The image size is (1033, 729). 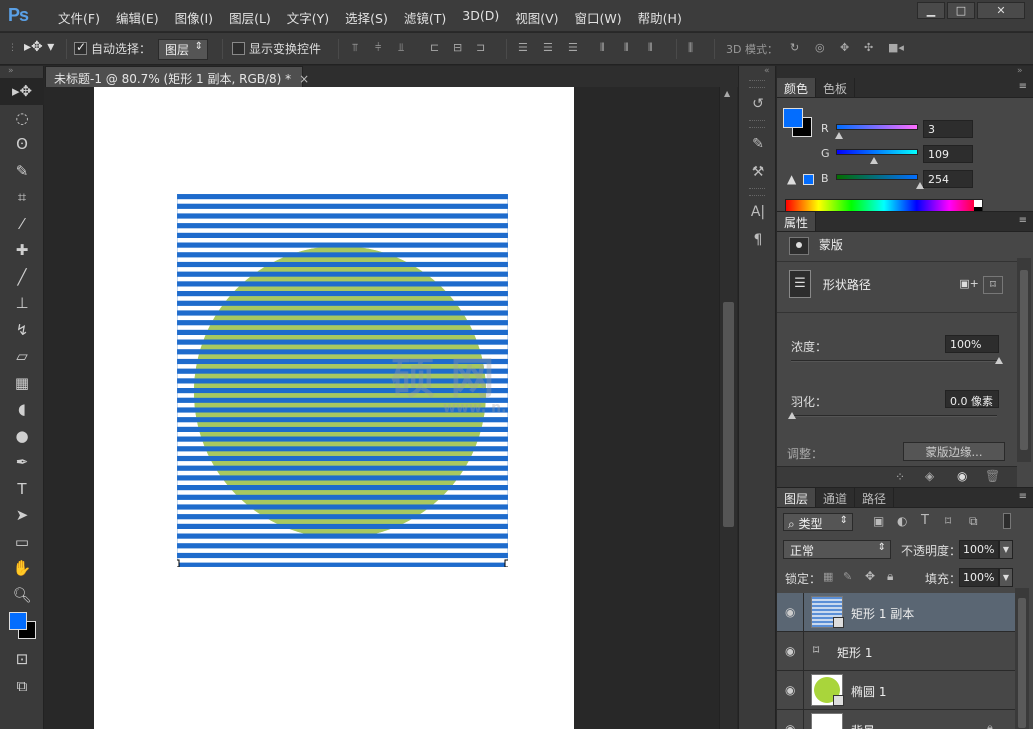 What do you see at coordinates (598, 17) in the screenshot?
I see `menu-window: 窗口(W)` at bounding box center [598, 17].